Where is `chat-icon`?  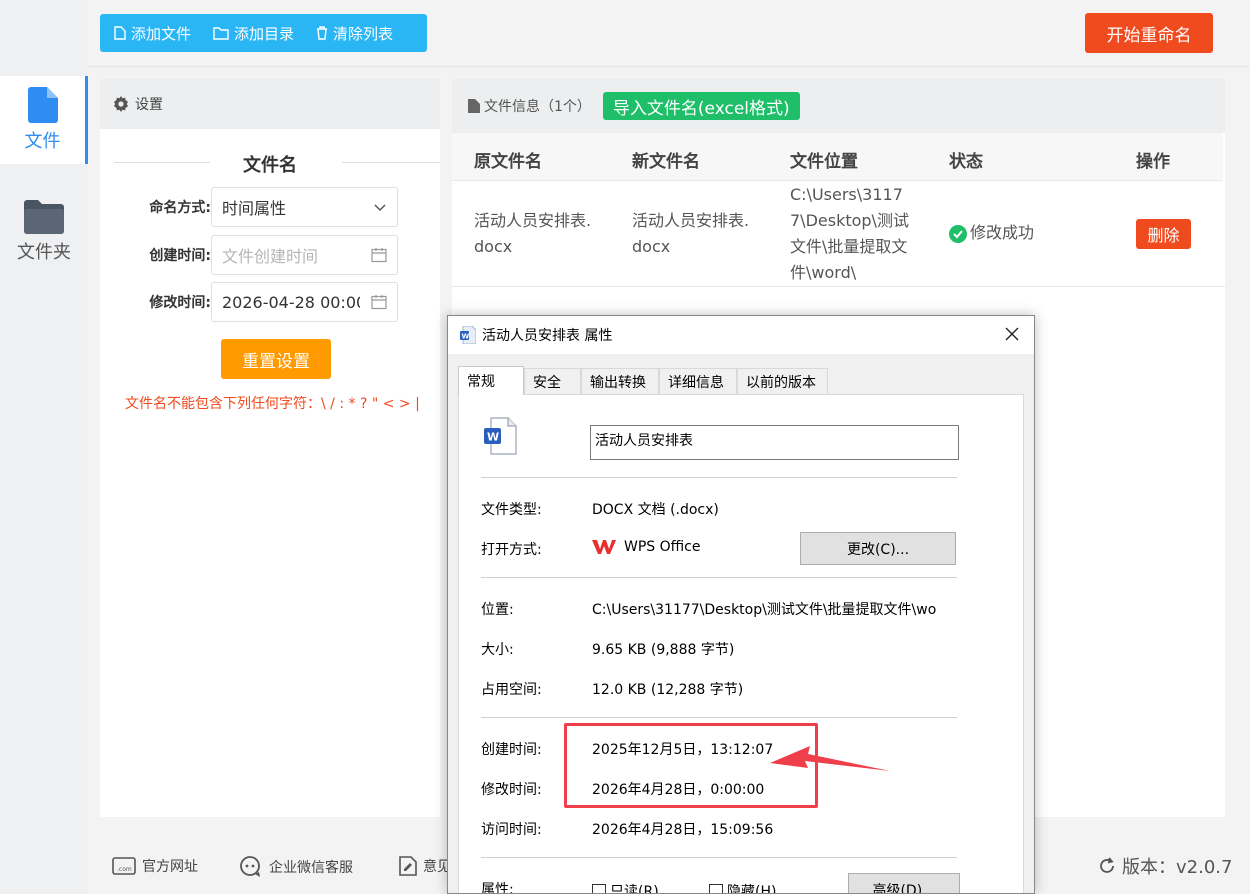 chat-icon is located at coordinates (250, 866).